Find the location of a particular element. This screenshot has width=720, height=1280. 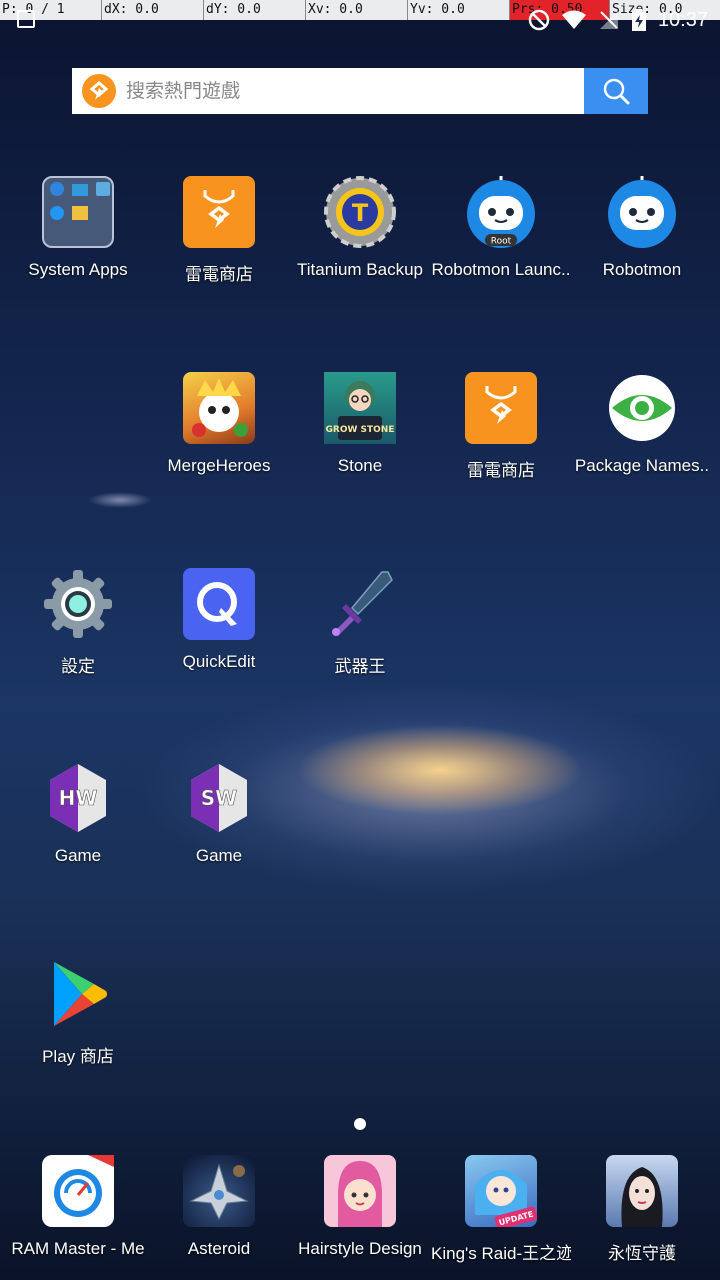

no-signal-icon is located at coordinates (608, 20).